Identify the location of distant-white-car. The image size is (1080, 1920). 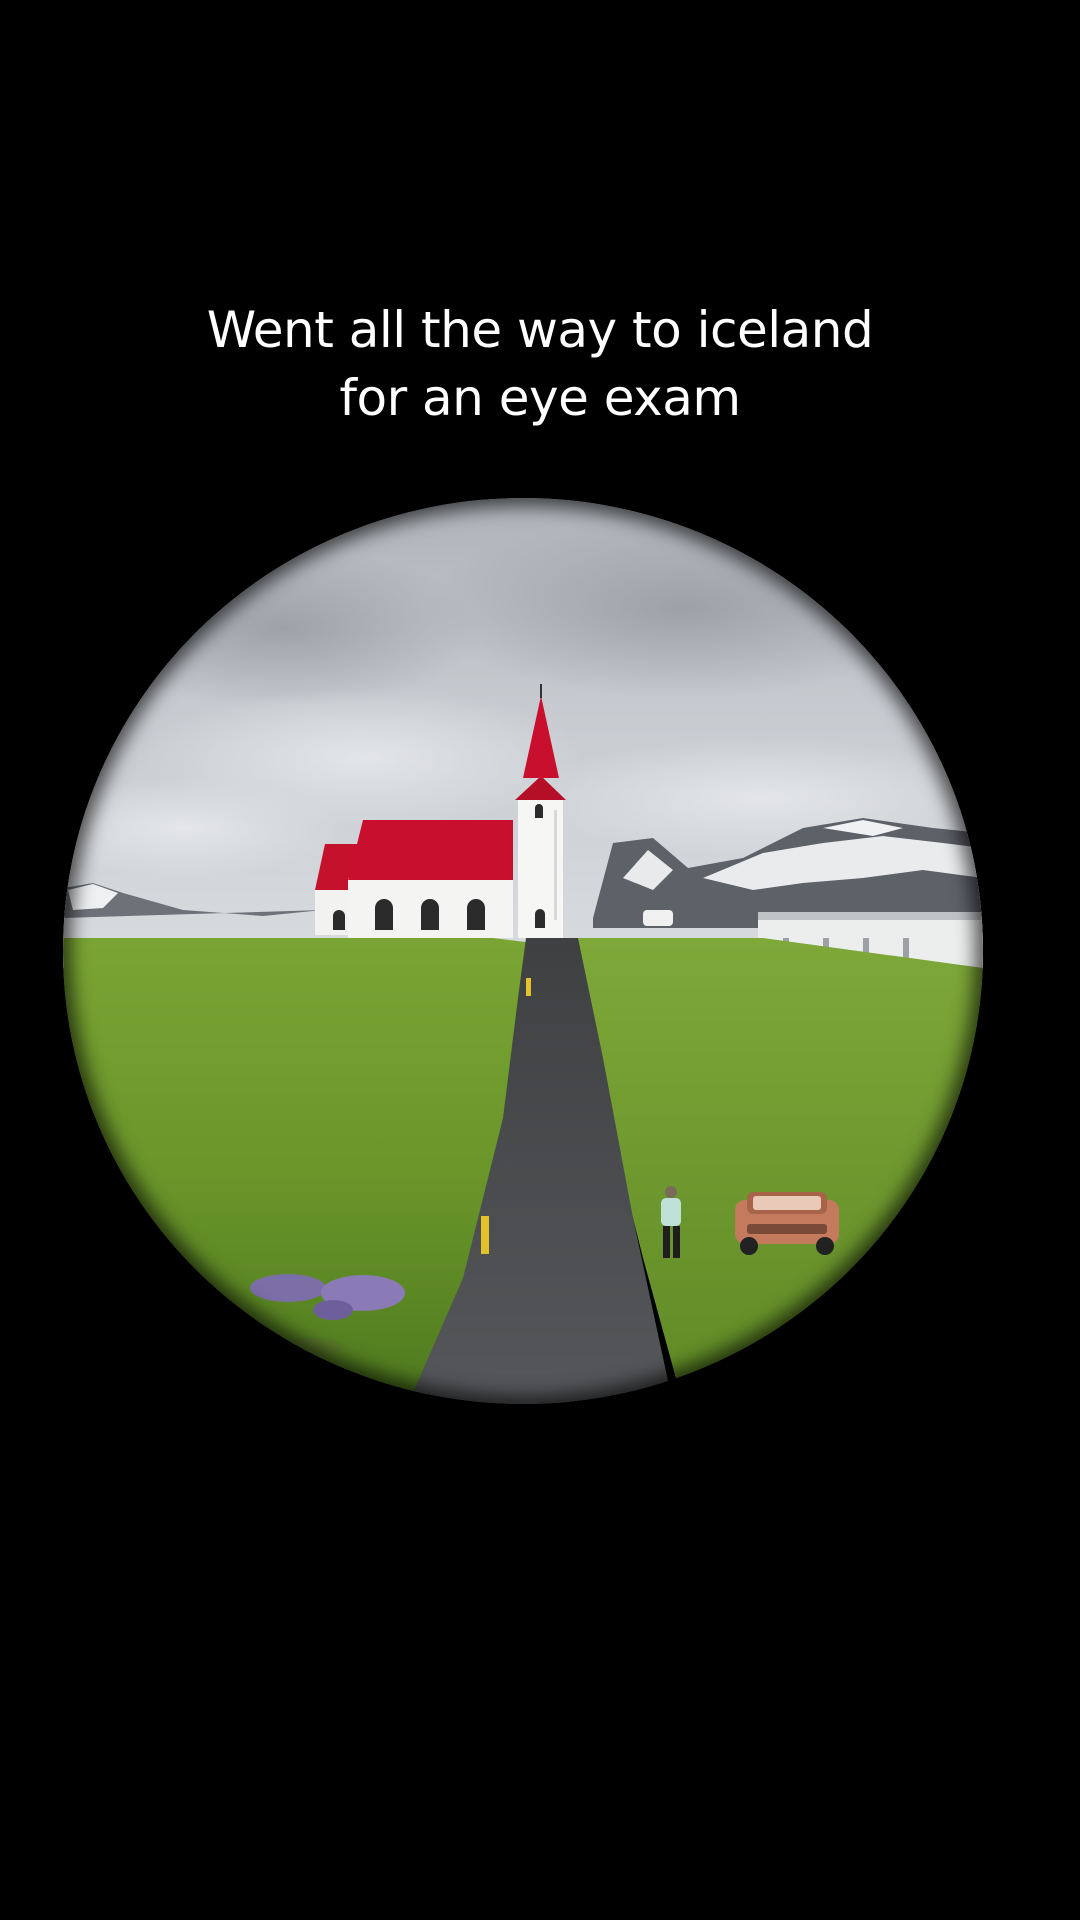
(658, 918).